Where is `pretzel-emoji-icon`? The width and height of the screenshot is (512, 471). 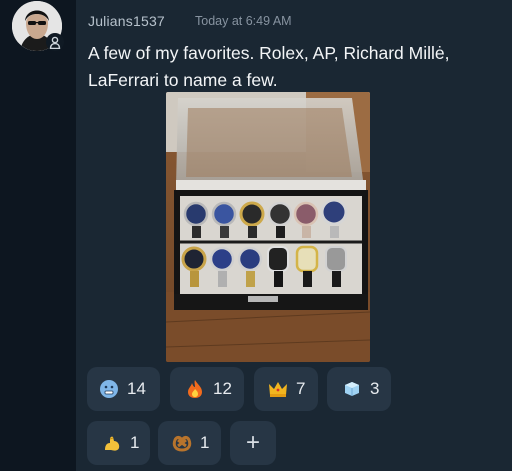 pretzel-emoji-icon is located at coordinates (182, 443).